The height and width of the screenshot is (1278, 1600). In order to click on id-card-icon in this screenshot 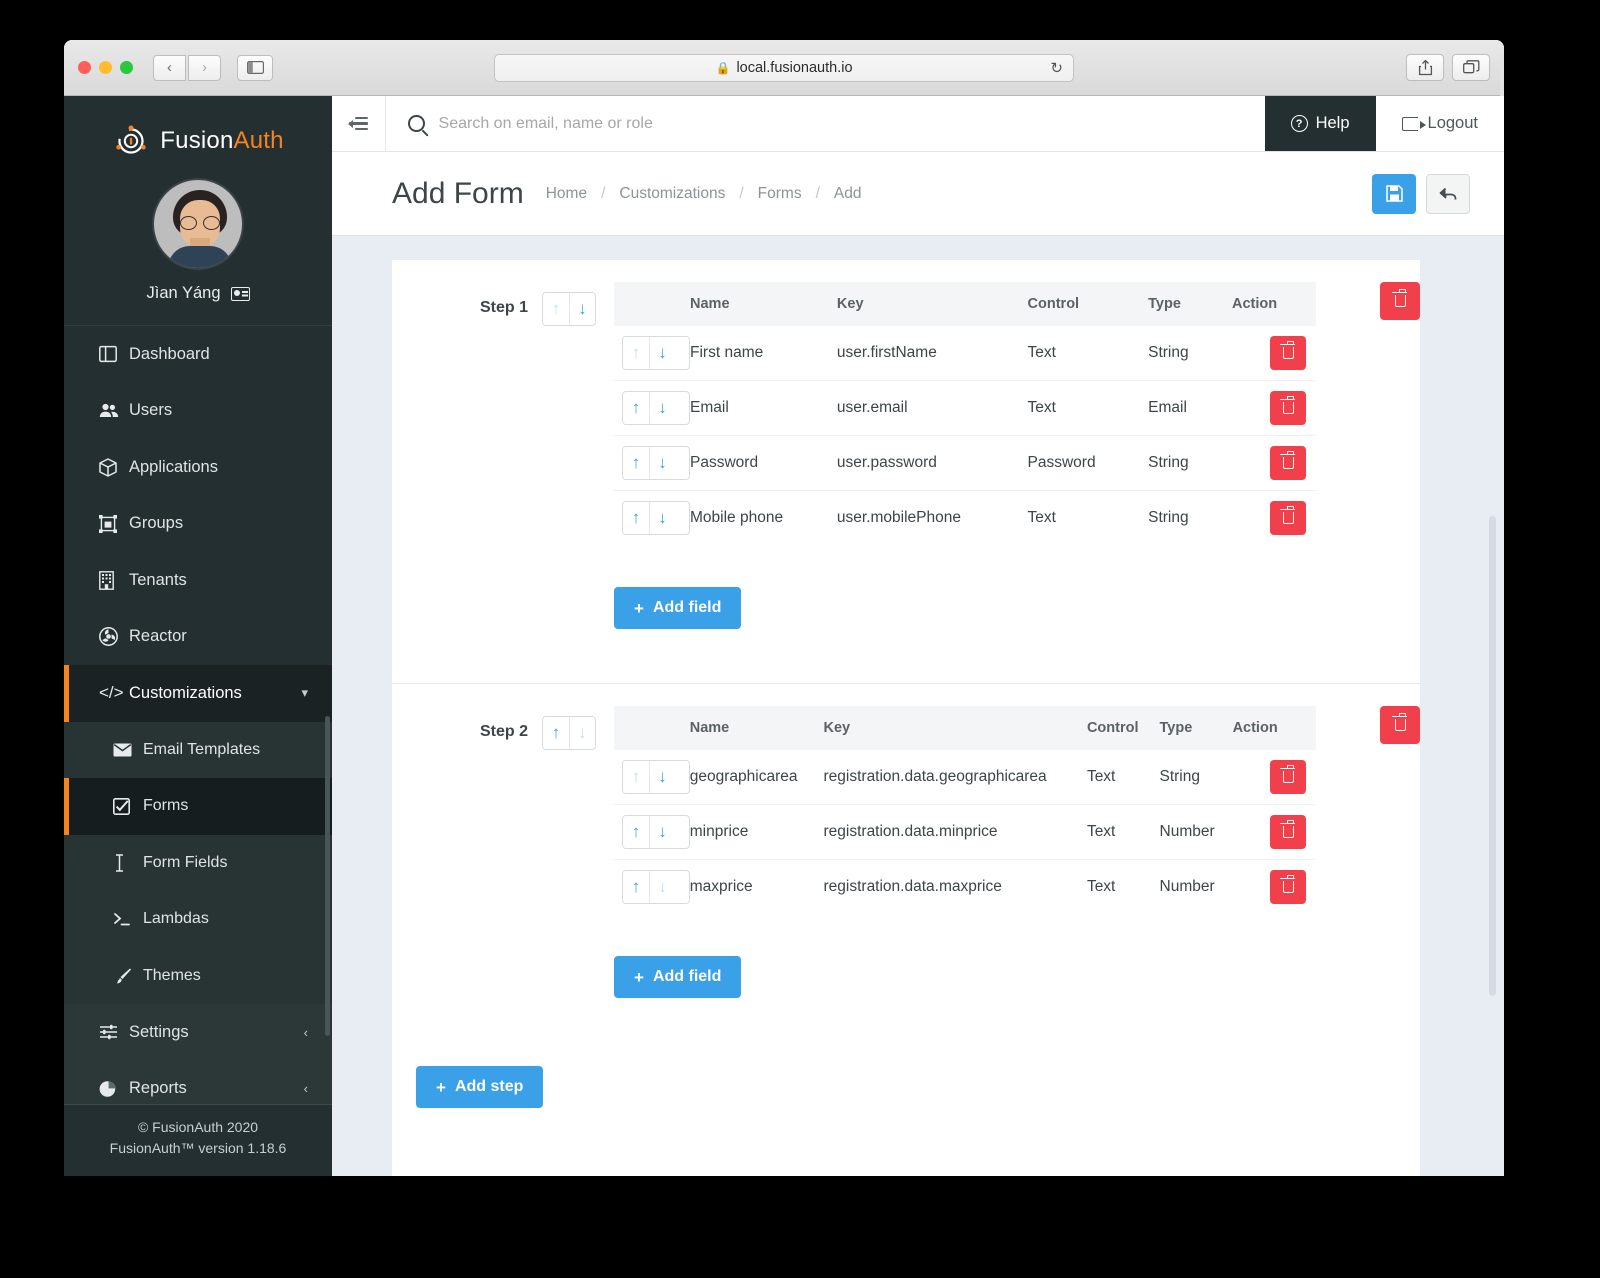, I will do `click(240, 293)`.